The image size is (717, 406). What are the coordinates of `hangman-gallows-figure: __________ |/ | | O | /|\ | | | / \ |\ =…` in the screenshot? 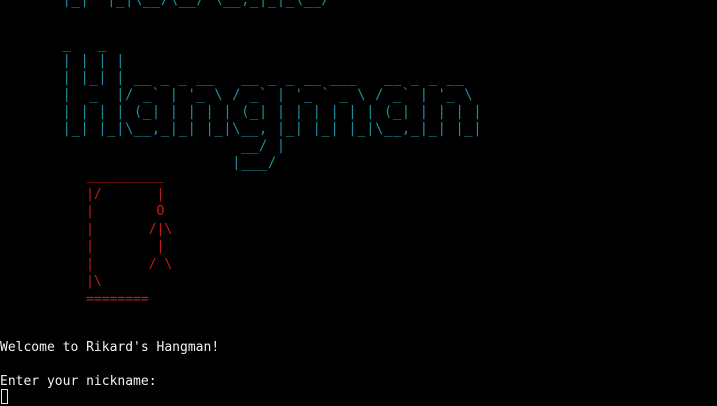 It's located at (129, 238).